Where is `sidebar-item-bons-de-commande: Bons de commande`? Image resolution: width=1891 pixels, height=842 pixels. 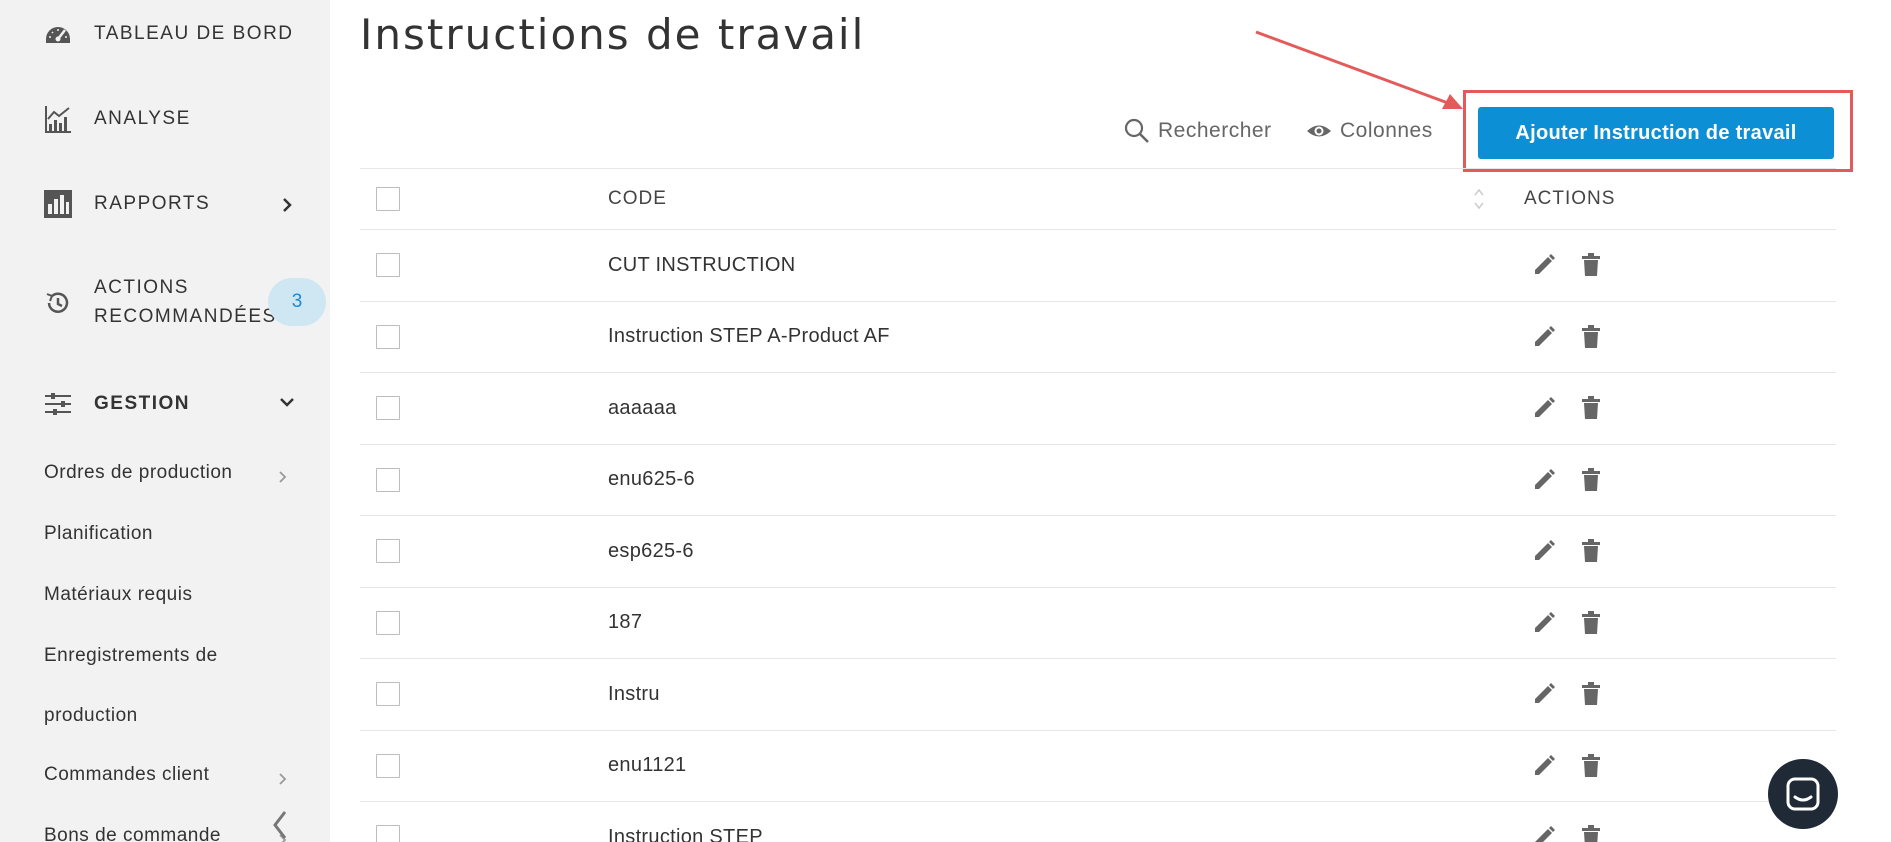 sidebar-item-bons-de-commande: Bons de commande is located at coordinates (132, 833).